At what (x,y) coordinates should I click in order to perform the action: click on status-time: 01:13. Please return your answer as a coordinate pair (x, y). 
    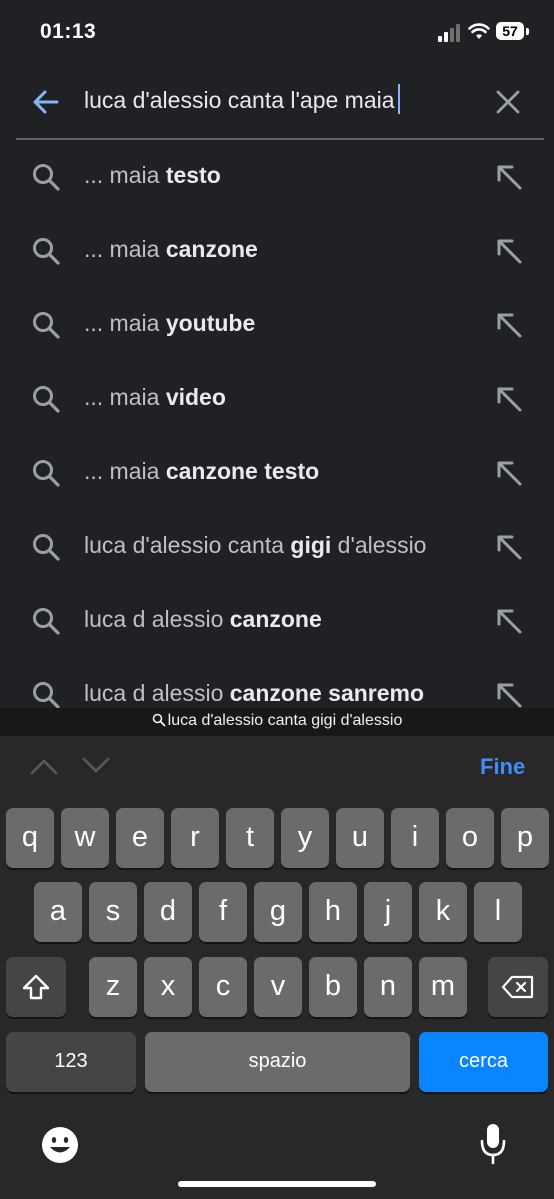
    Looking at the image, I should click on (68, 31).